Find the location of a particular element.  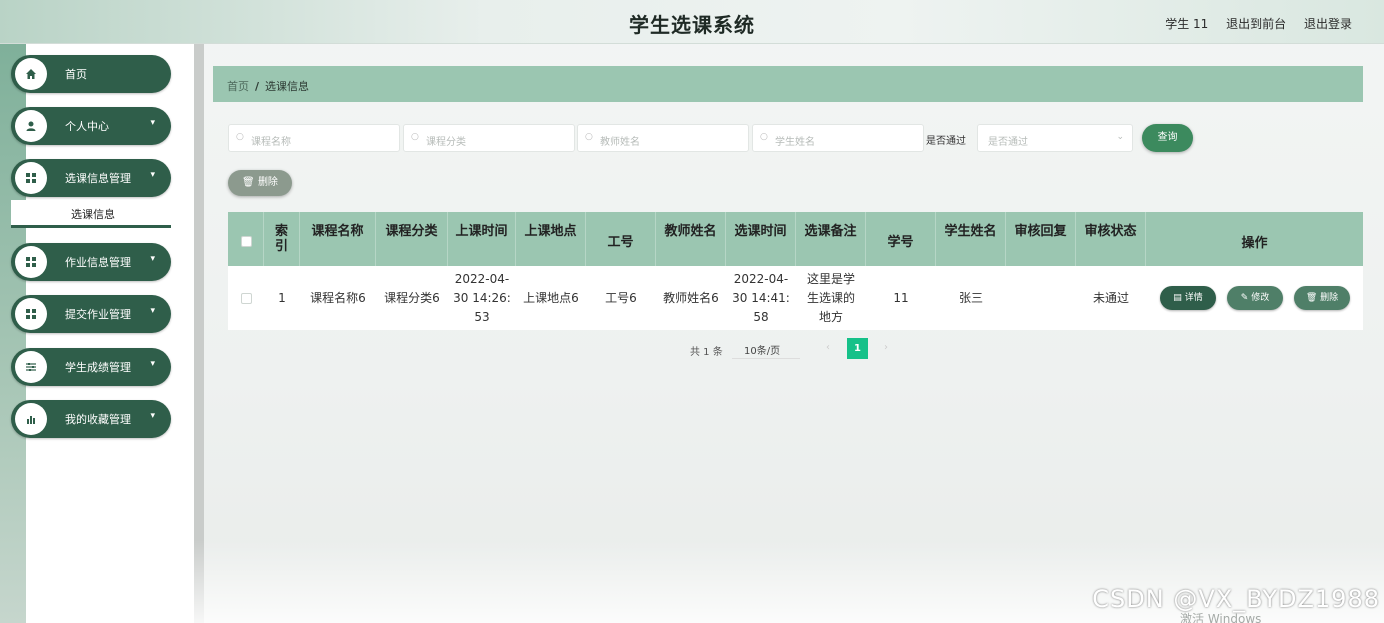

edit-button: ✎ 修改 is located at coordinates (1255, 298).